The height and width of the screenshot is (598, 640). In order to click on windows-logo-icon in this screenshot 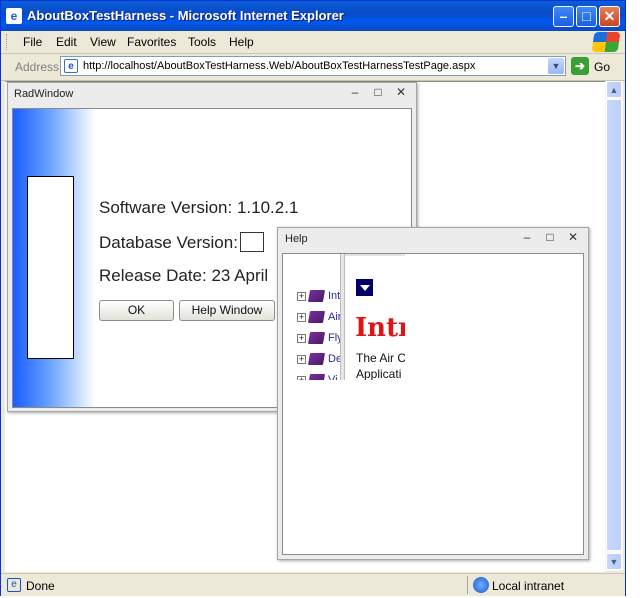, I will do `click(606, 42)`.